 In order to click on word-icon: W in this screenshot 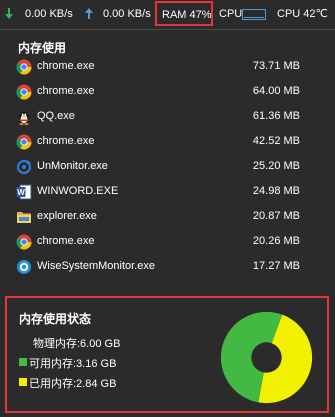, I will do `click(24, 192)`.